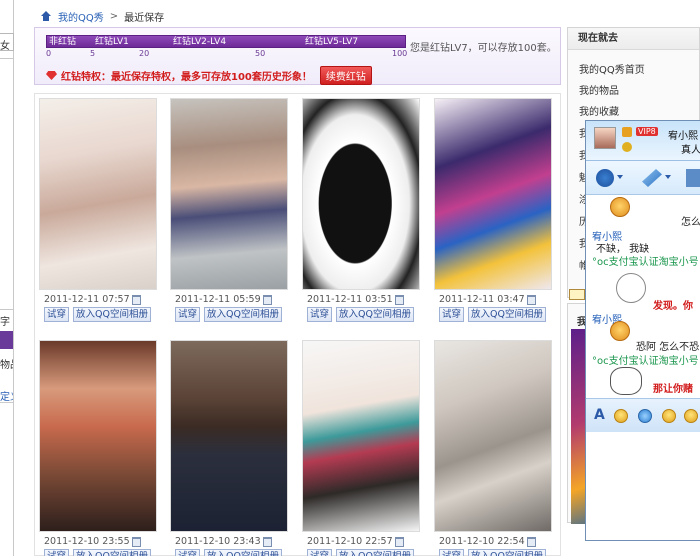 This screenshot has height=556, width=700. Describe the element at coordinates (332, 42) in the screenshot. I see `level-label-3: 红钻LV5-LV7` at that location.